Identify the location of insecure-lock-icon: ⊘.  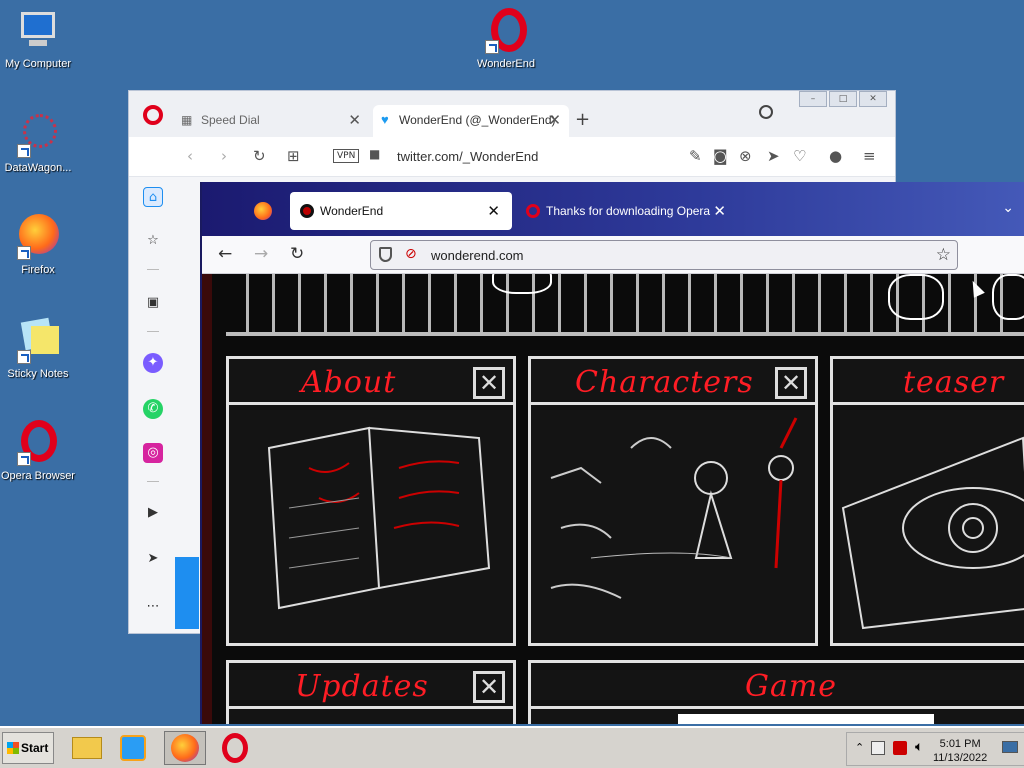
(411, 254).